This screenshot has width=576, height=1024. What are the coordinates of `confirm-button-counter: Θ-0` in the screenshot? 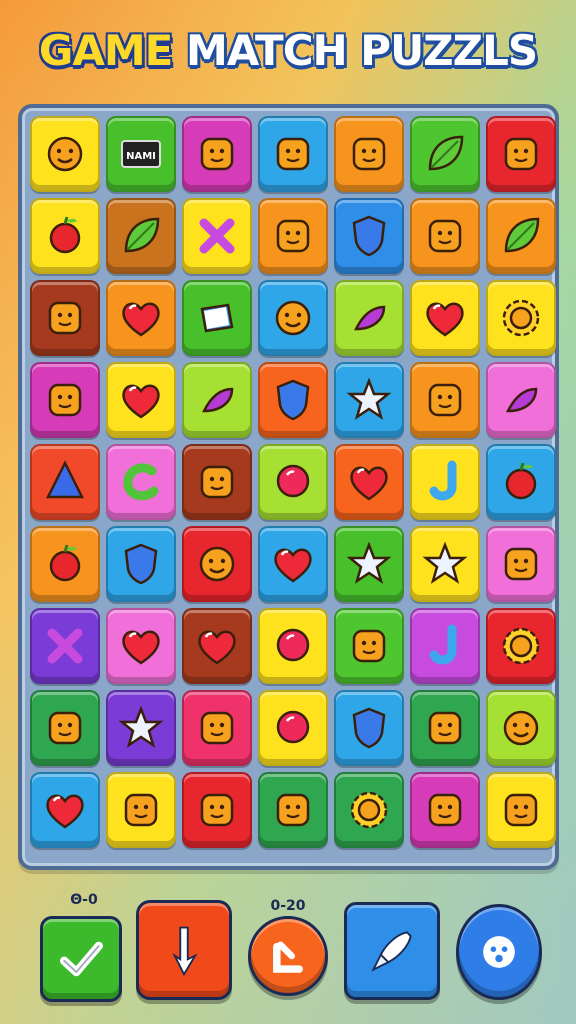 It's located at (84, 900).